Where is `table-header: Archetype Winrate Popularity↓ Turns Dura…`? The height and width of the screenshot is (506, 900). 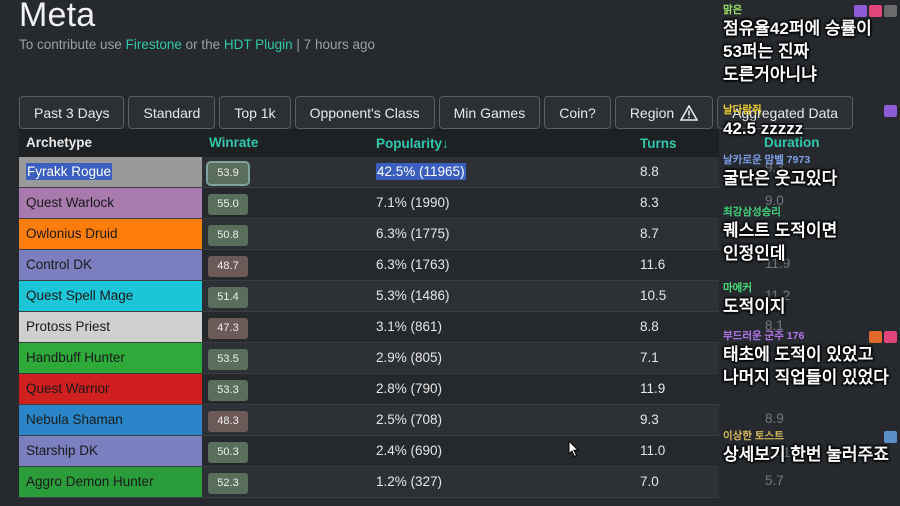
table-header: Archetype Winrate Popularity↓ Turns Dura… is located at coordinates (419, 144).